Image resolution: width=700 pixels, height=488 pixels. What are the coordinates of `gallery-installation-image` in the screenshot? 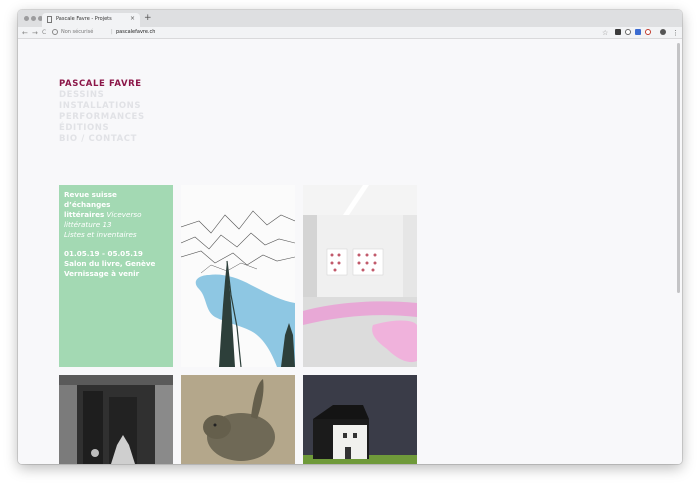 It's located at (360, 276).